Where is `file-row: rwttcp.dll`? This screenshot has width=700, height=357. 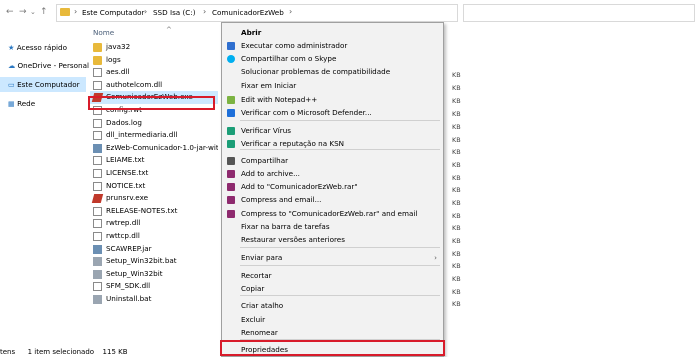
file-row: rwttcp.dll is located at coordinates (154, 236).